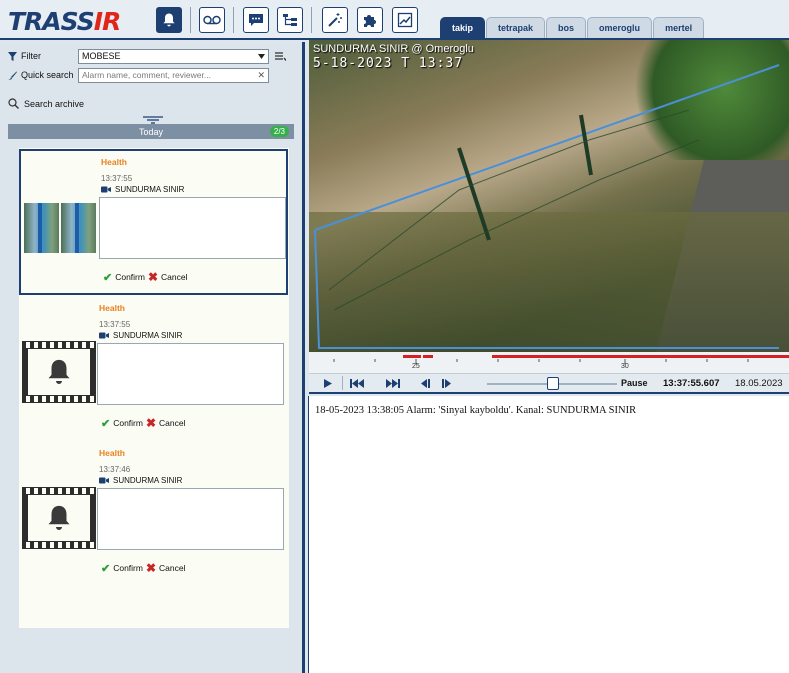  I want to click on today-group-header: Today 2/3, so click(151, 131).